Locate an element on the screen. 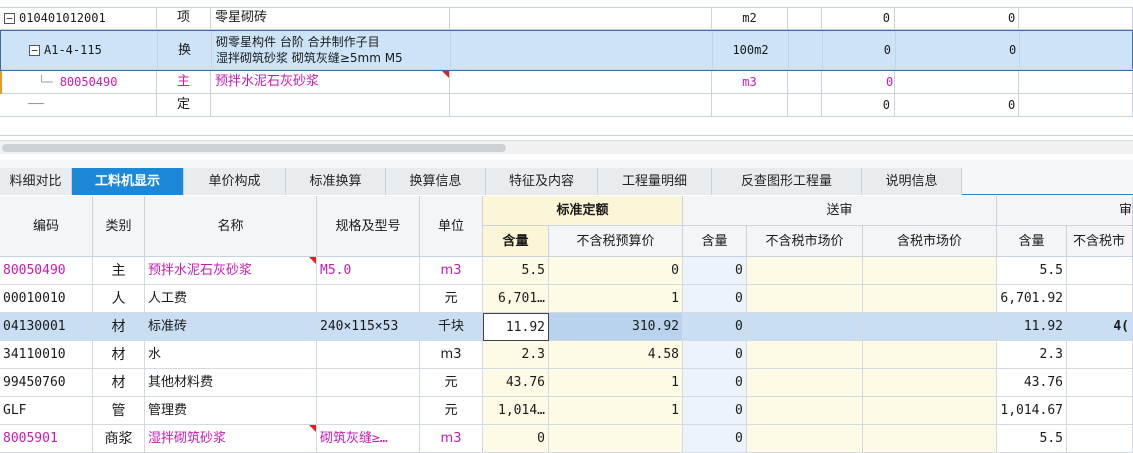  header-tax-incl-market: 含税市场价 is located at coordinates (930, 241).